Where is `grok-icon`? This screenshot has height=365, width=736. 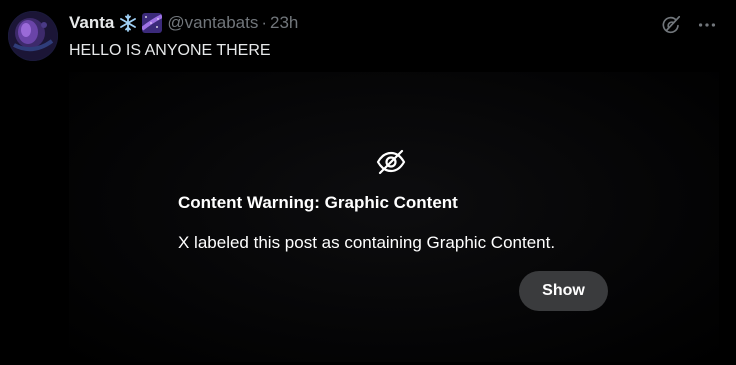
grok-icon is located at coordinates (671, 25).